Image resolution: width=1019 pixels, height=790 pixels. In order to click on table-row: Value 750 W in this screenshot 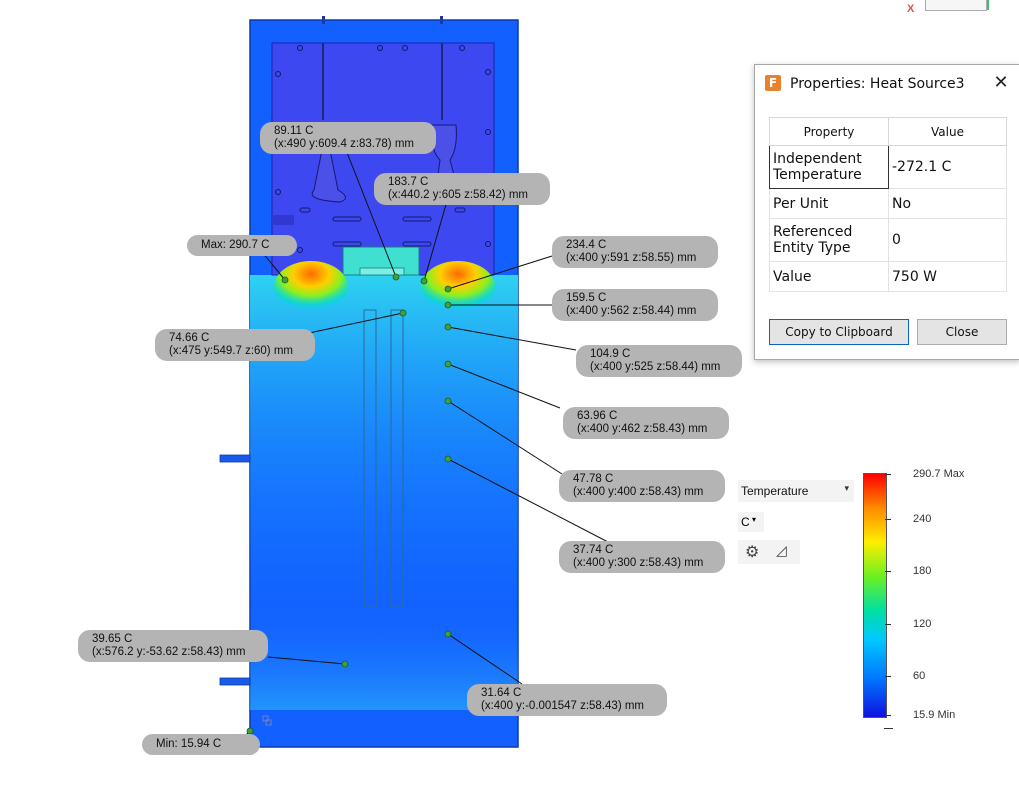, I will do `click(888, 276)`.